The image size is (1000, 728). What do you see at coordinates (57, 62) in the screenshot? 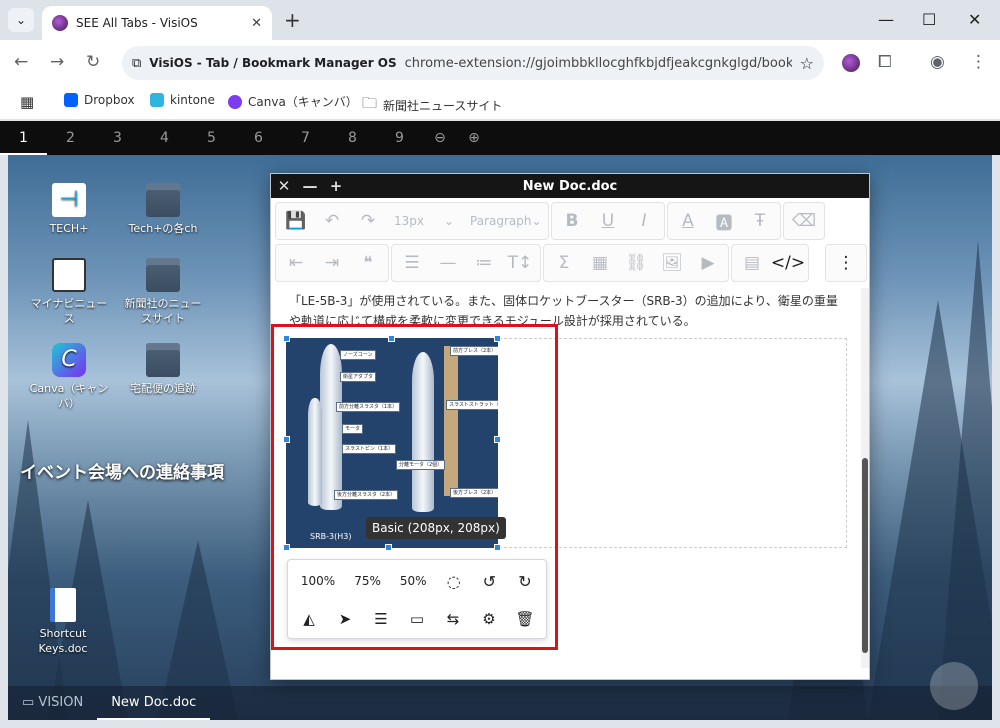
I see `forward-icon: →` at bounding box center [57, 62].